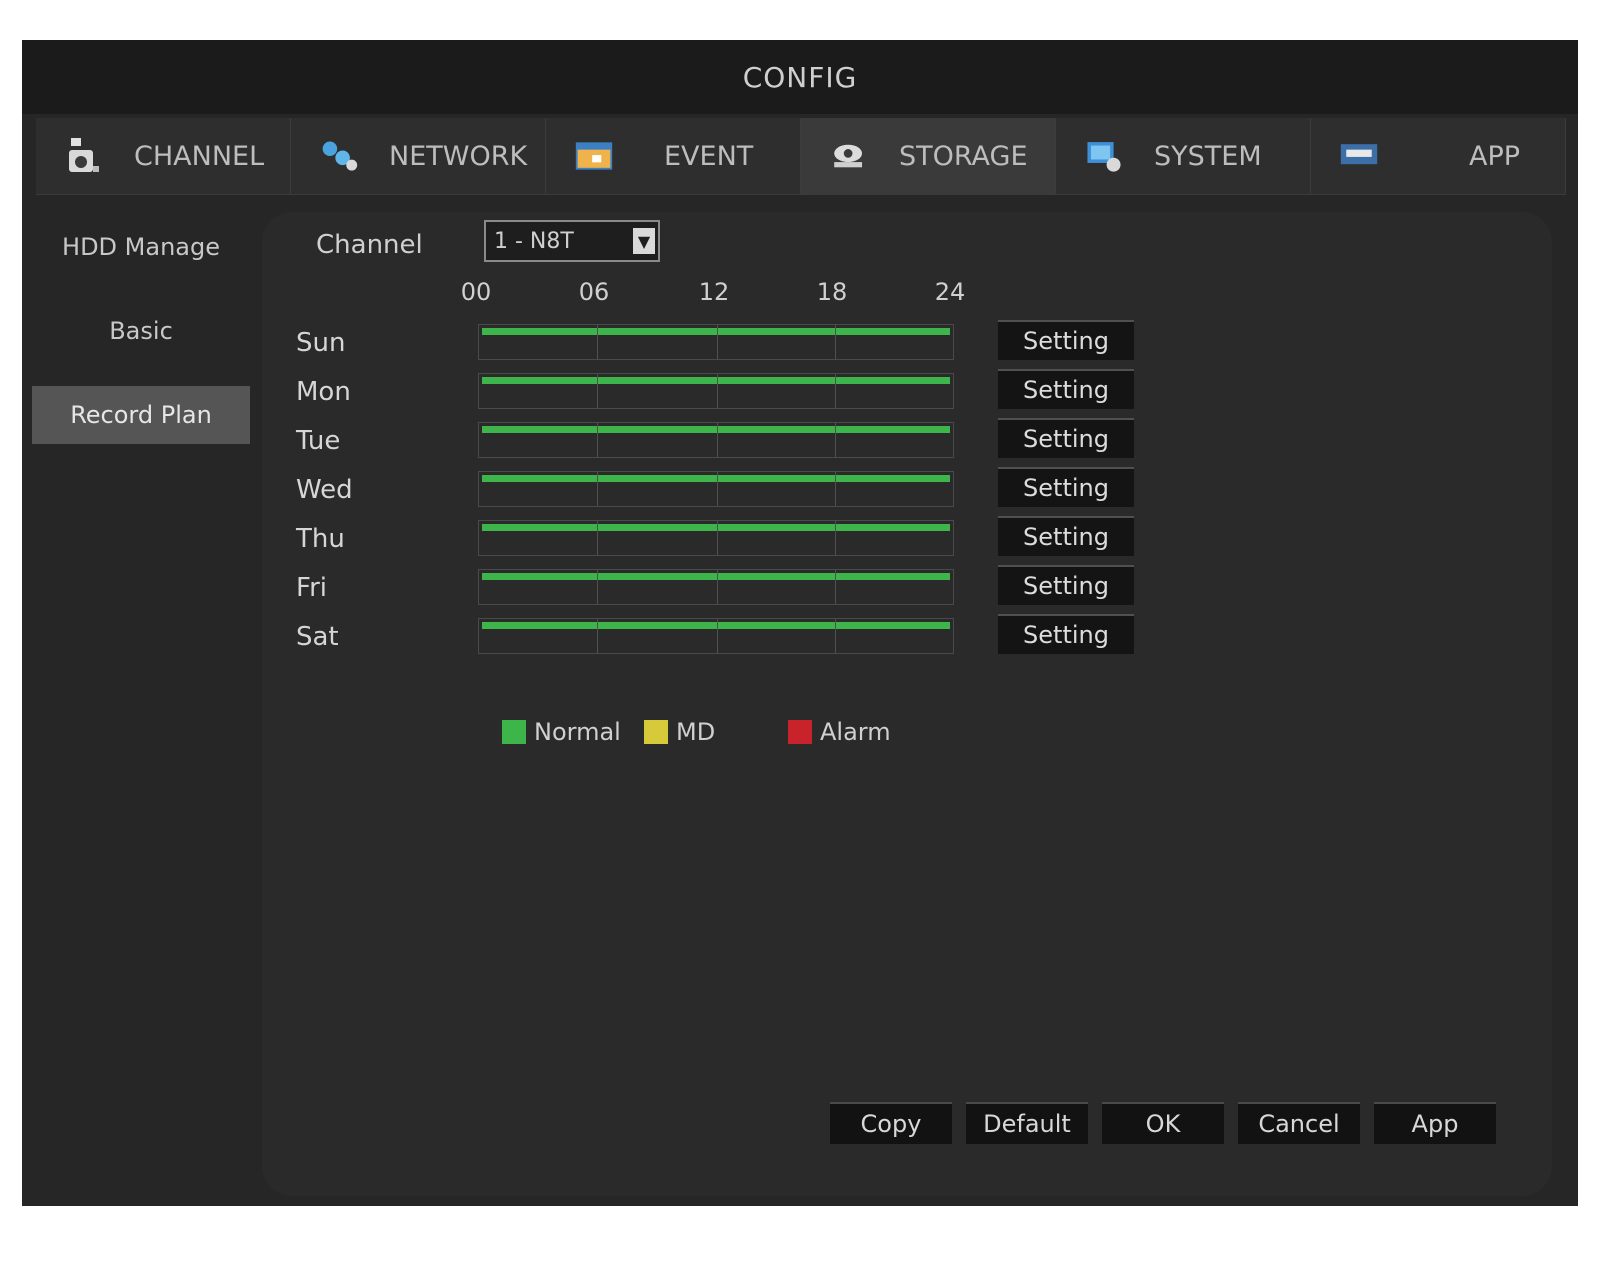 This screenshot has height=1286, width=1600. What do you see at coordinates (324, 490) in the screenshot?
I see `day-label: Wed` at bounding box center [324, 490].